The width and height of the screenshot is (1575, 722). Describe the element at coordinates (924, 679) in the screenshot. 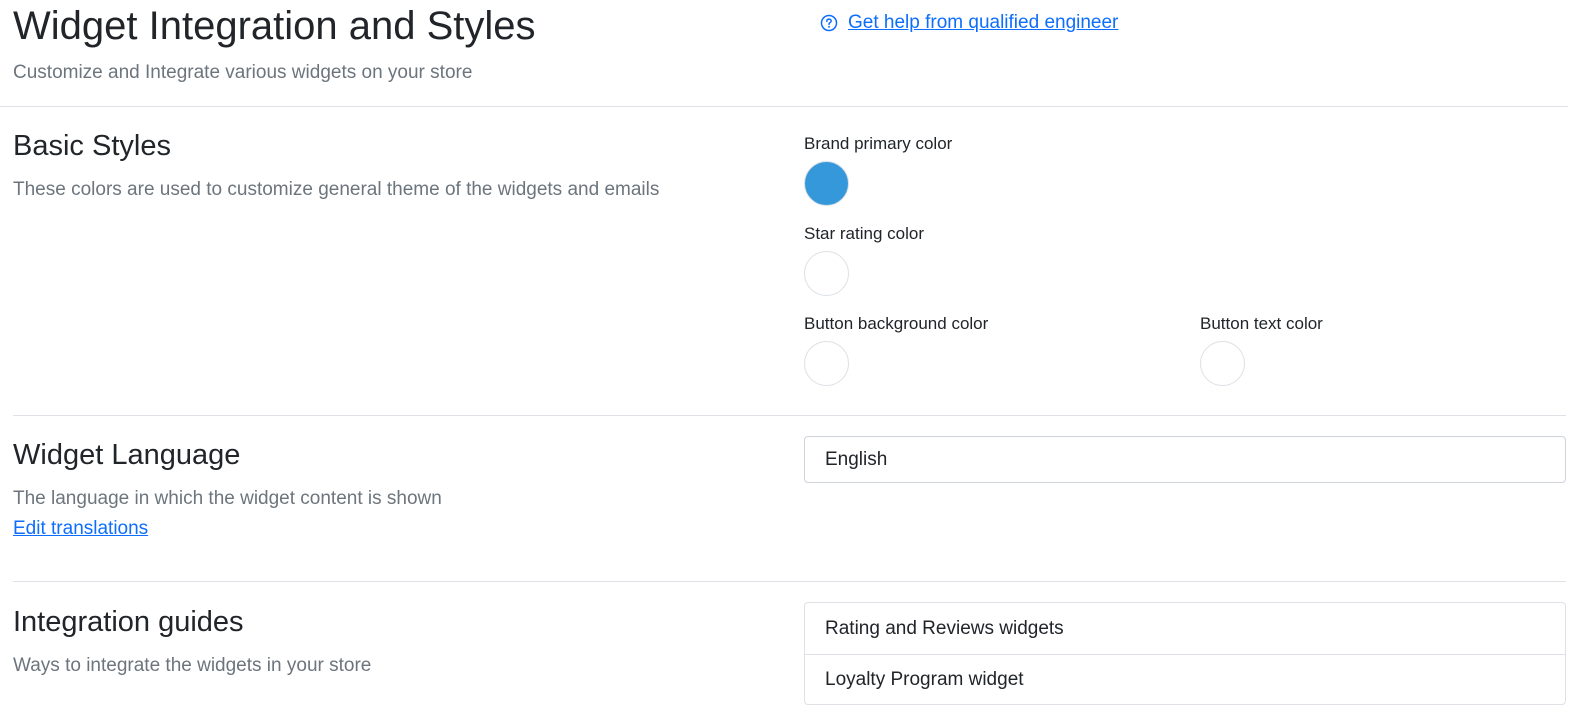

I see `list-item-label: Loyalty Program widget` at that location.